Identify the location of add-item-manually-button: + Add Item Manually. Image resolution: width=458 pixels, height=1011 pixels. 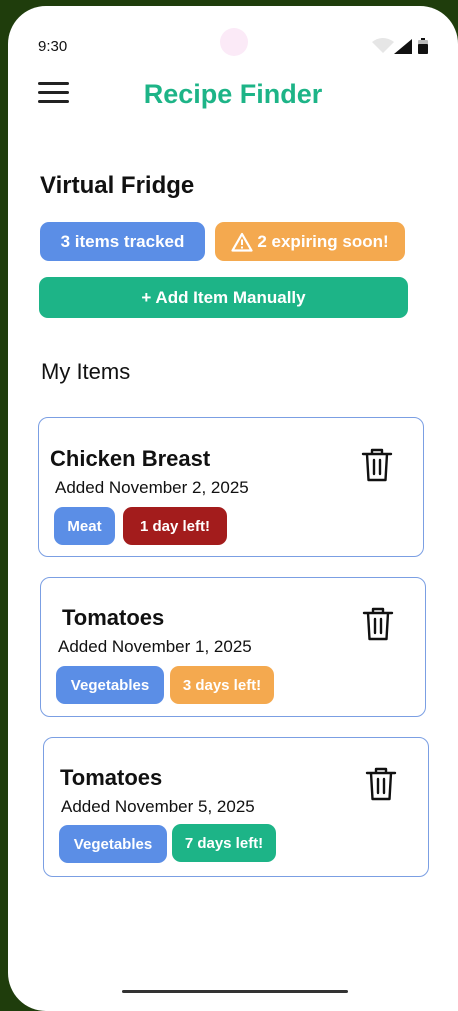
(223, 297).